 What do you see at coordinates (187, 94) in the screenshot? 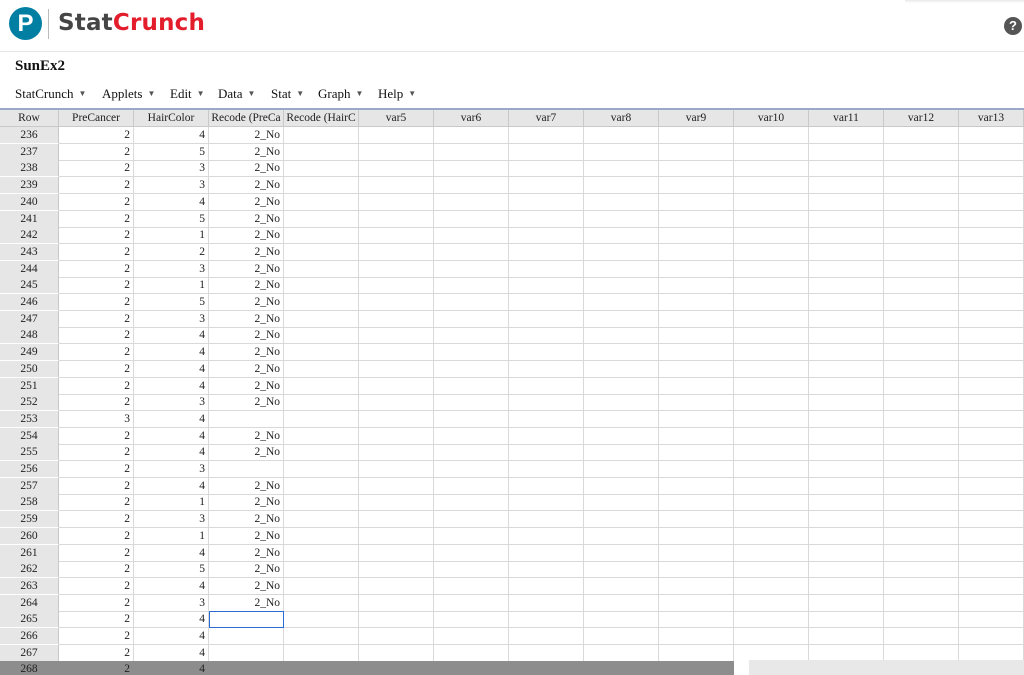
I see `menu-edit: Edit ▼` at bounding box center [187, 94].